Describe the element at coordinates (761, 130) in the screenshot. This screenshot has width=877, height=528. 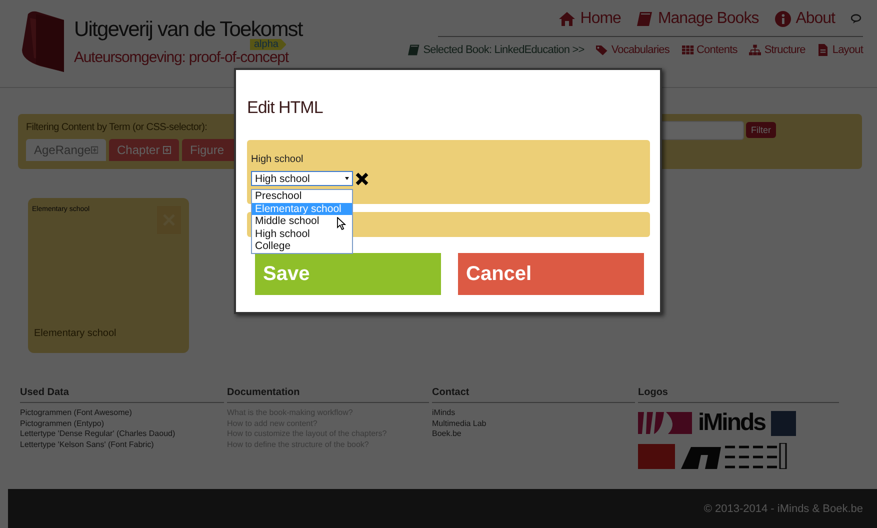
I see `filter-button: Filter` at that location.